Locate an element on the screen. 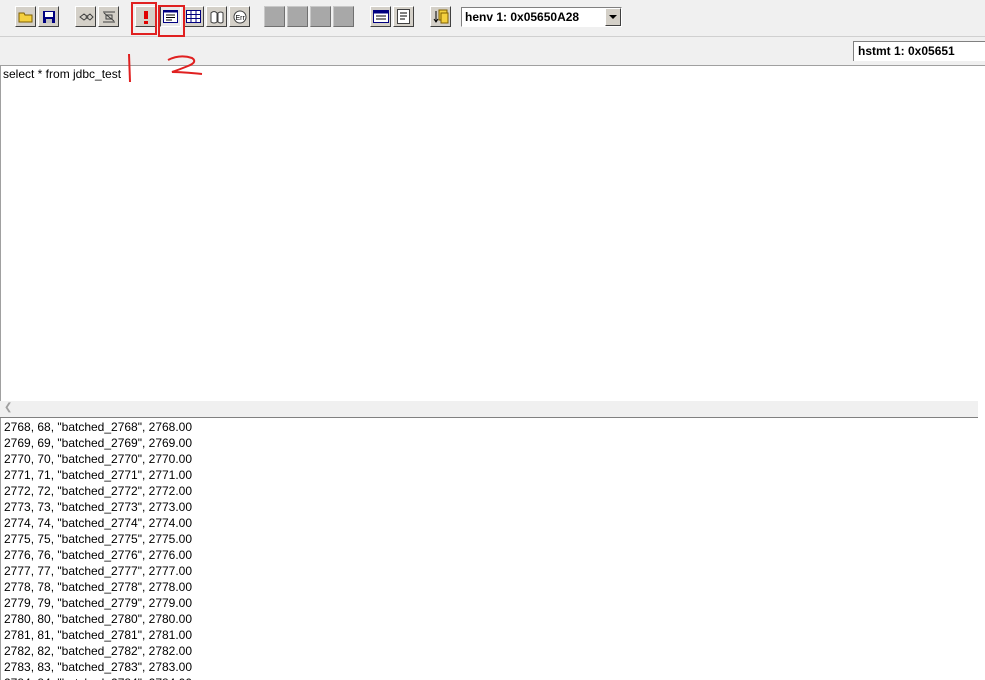 The width and height of the screenshot is (985, 680). svg-text: Err is located at coordinates (240, 18).